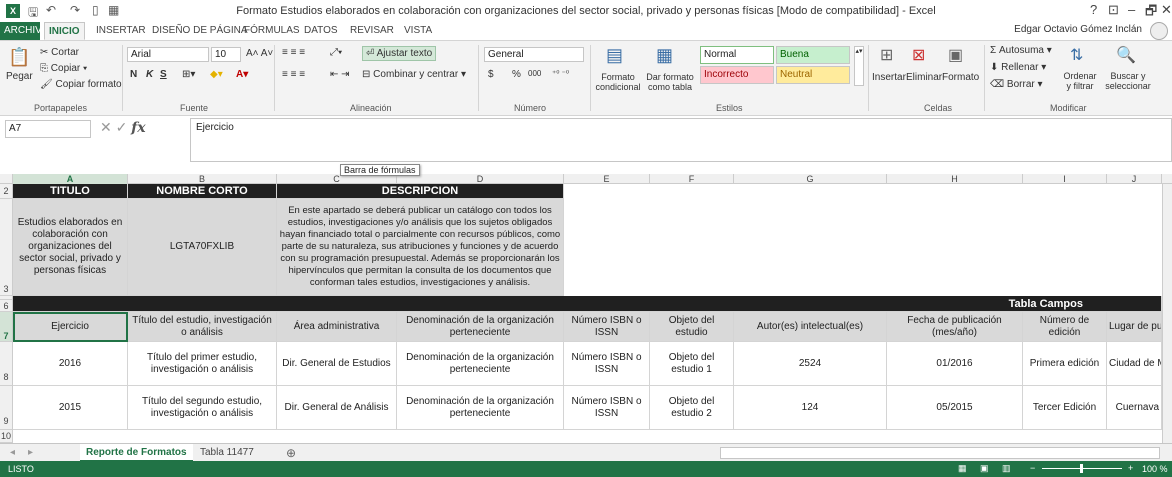 Image resolution: width=1172 pixels, height=477 pixels. What do you see at coordinates (810, 408) in the screenshot?
I see `table-cell: 124` at bounding box center [810, 408].